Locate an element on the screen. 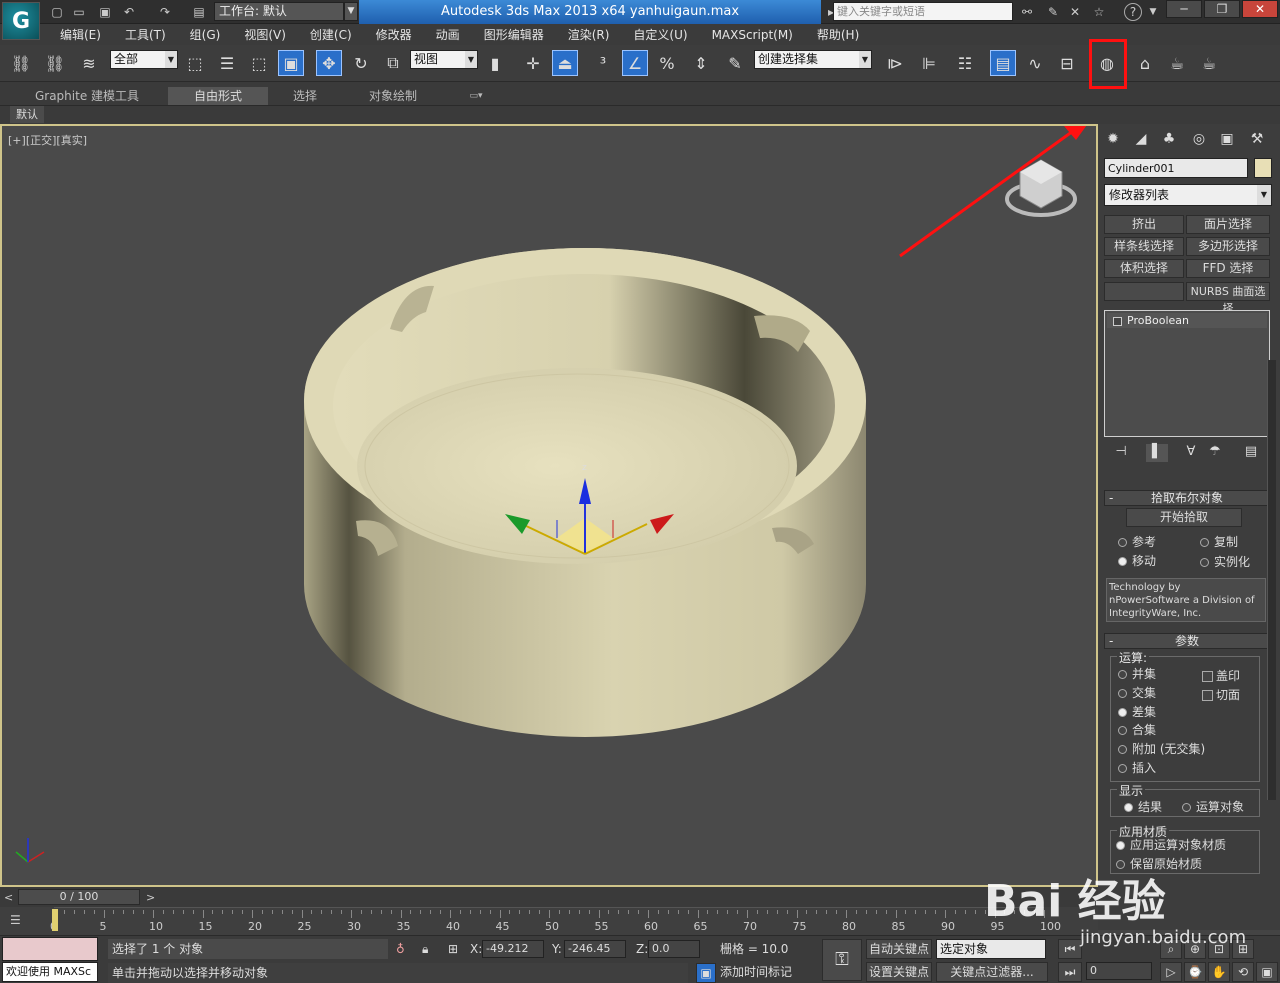  schematic-view-icon: ⊟ is located at coordinates (1067, 63).